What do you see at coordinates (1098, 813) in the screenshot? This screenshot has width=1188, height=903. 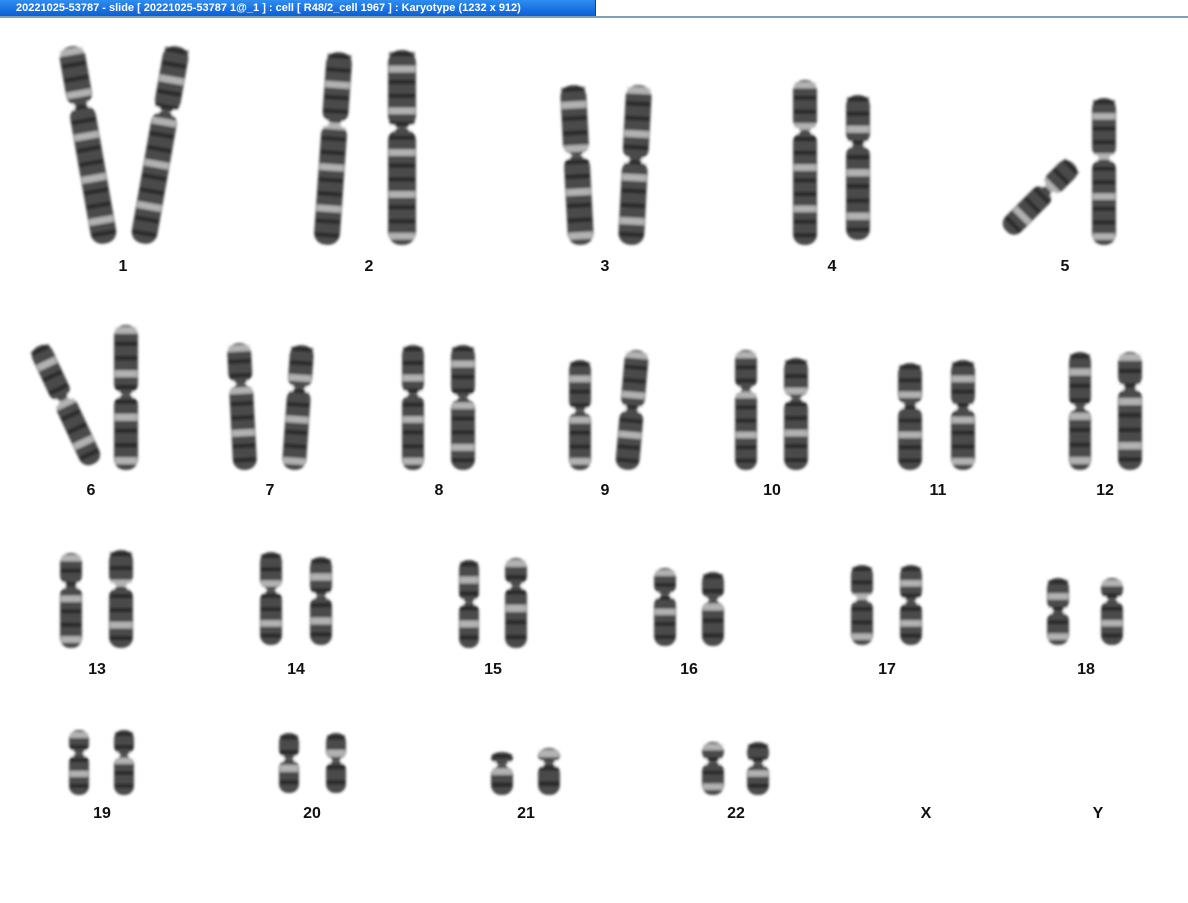 I see `chromosome-label-Y: Y` at bounding box center [1098, 813].